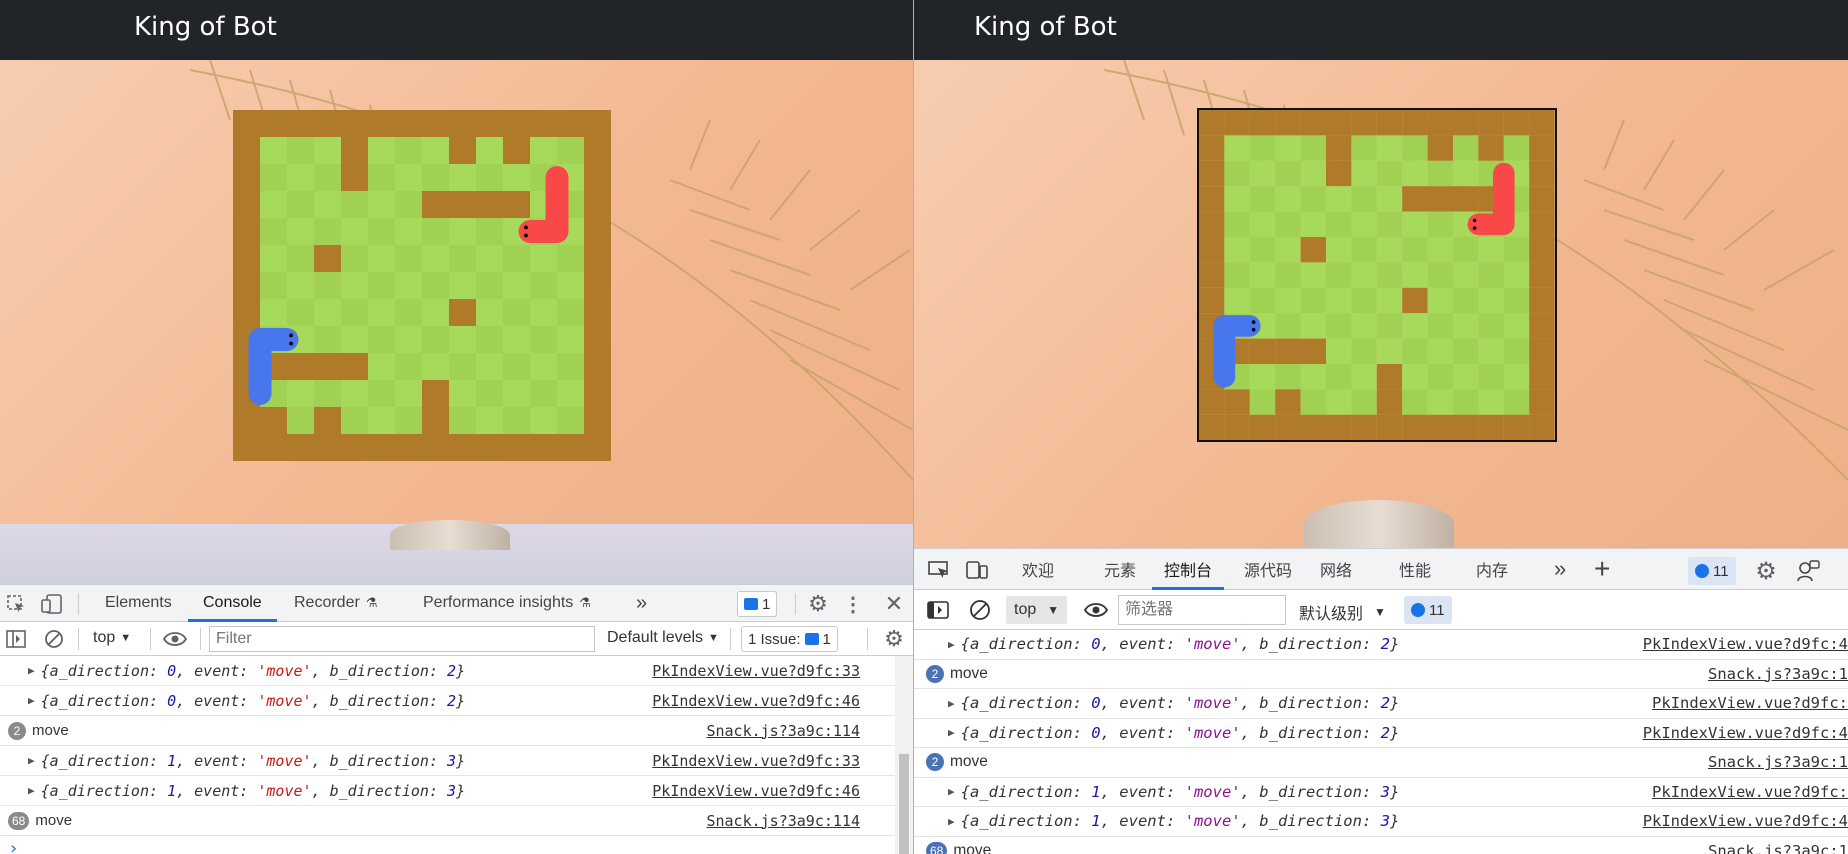 The image size is (1848, 854). I want to click on log-levels-dropdown: Default levels ▼, so click(663, 638).